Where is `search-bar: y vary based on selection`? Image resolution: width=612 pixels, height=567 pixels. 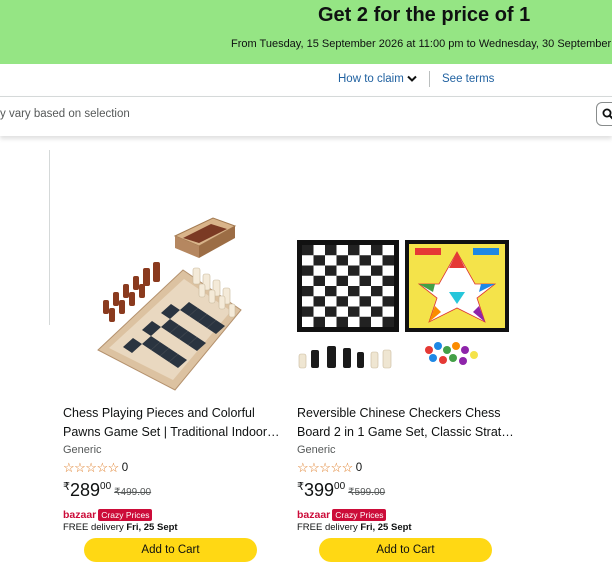 search-bar: y vary based on selection is located at coordinates (306, 116).